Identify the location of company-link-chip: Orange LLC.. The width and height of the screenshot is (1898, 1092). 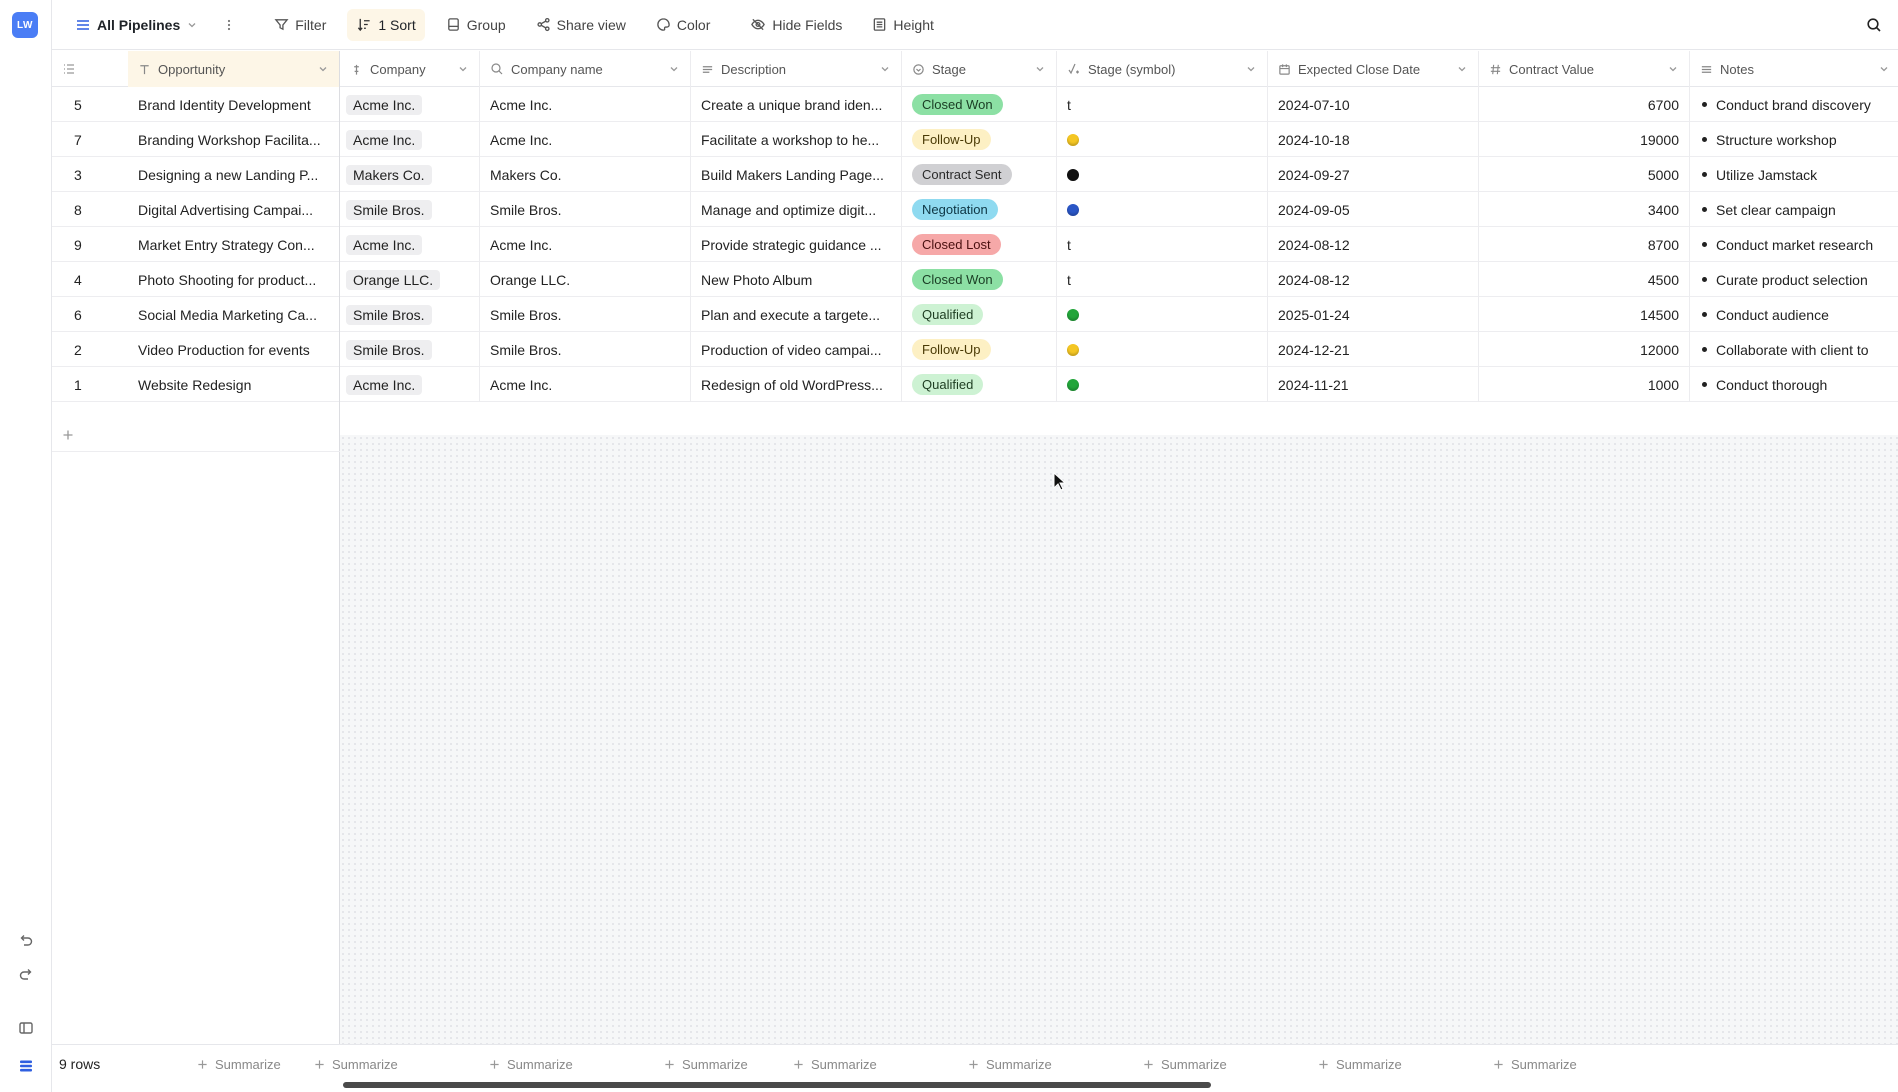
(393, 279).